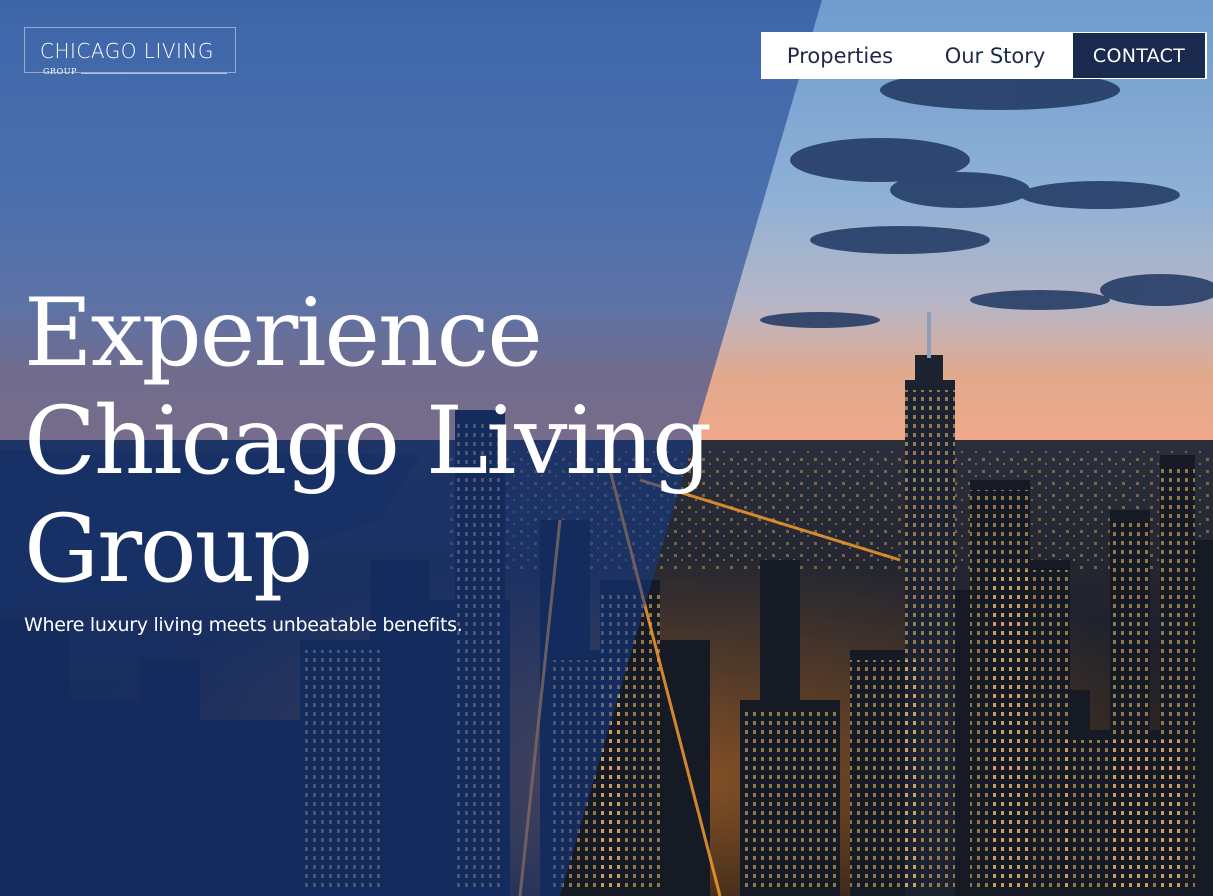  Describe the element at coordinates (60, 71) in the screenshot. I see `brand-sub: GROUP` at that location.